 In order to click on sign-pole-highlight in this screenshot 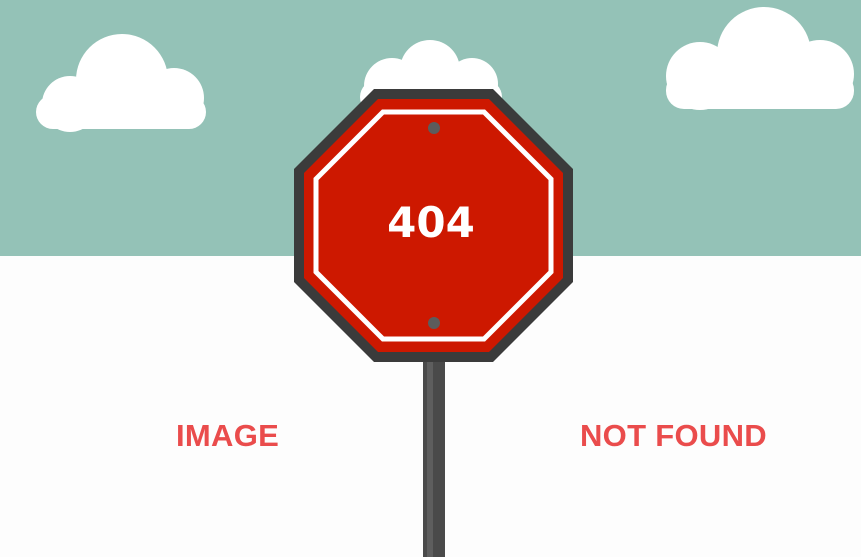, I will do `click(430, 453)`.